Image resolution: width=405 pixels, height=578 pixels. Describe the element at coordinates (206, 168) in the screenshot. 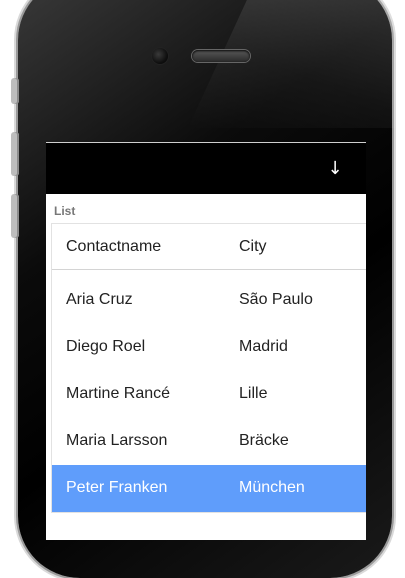

I see `top-toolbar: ↓` at that location.